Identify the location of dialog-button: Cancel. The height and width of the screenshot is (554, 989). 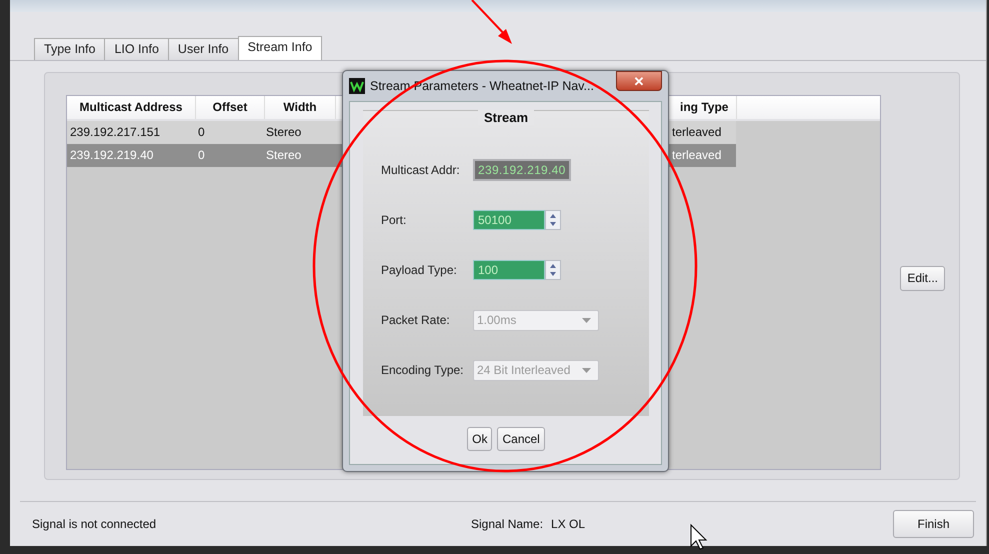
(521, 439).